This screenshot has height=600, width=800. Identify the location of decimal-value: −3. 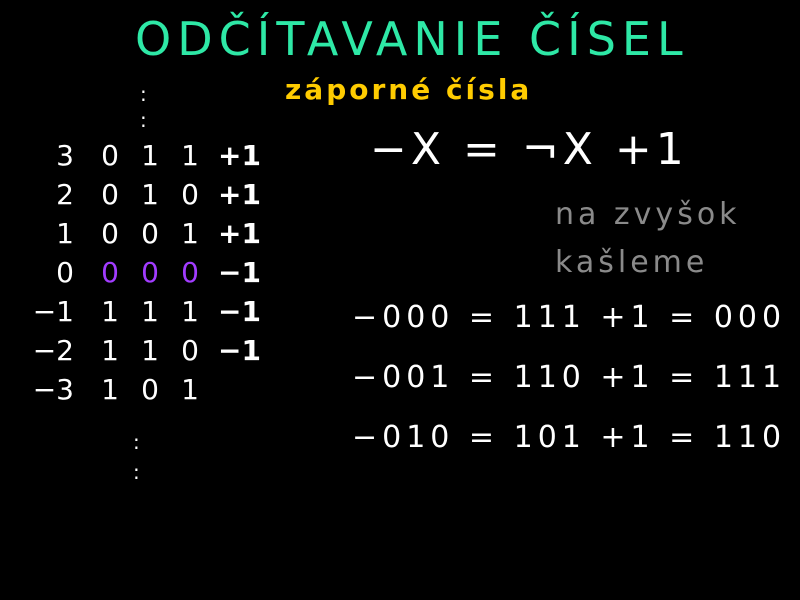
(53, 389).